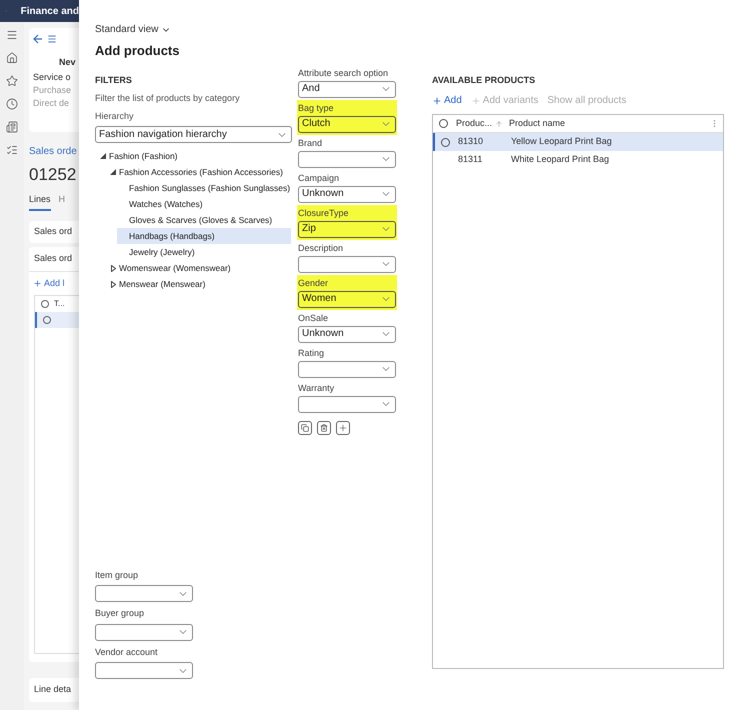 The width and height of the screenshot is (736, 710). I want to click on lines-icon, so click(52, 39).